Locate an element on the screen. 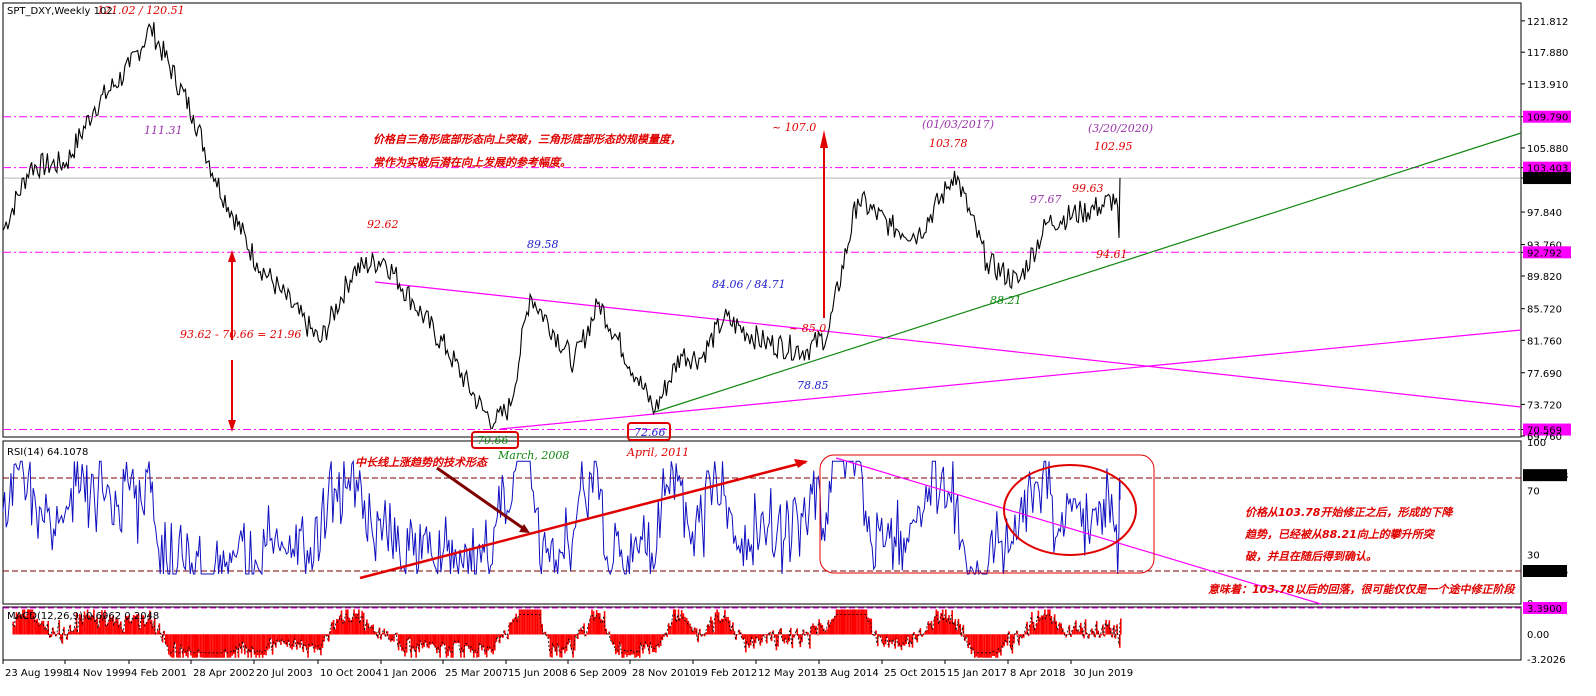  measure-label: 93.62 - 70.66 = 21.96 is located at coordinates (240, 334).